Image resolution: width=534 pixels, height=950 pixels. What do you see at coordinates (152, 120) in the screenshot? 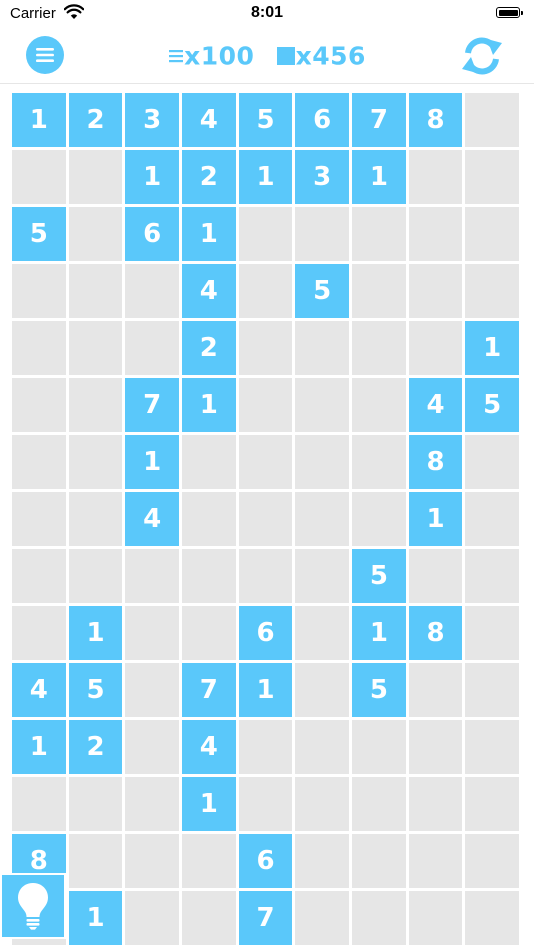
I see `board-cell: 3` at bounding box center [152, 120].